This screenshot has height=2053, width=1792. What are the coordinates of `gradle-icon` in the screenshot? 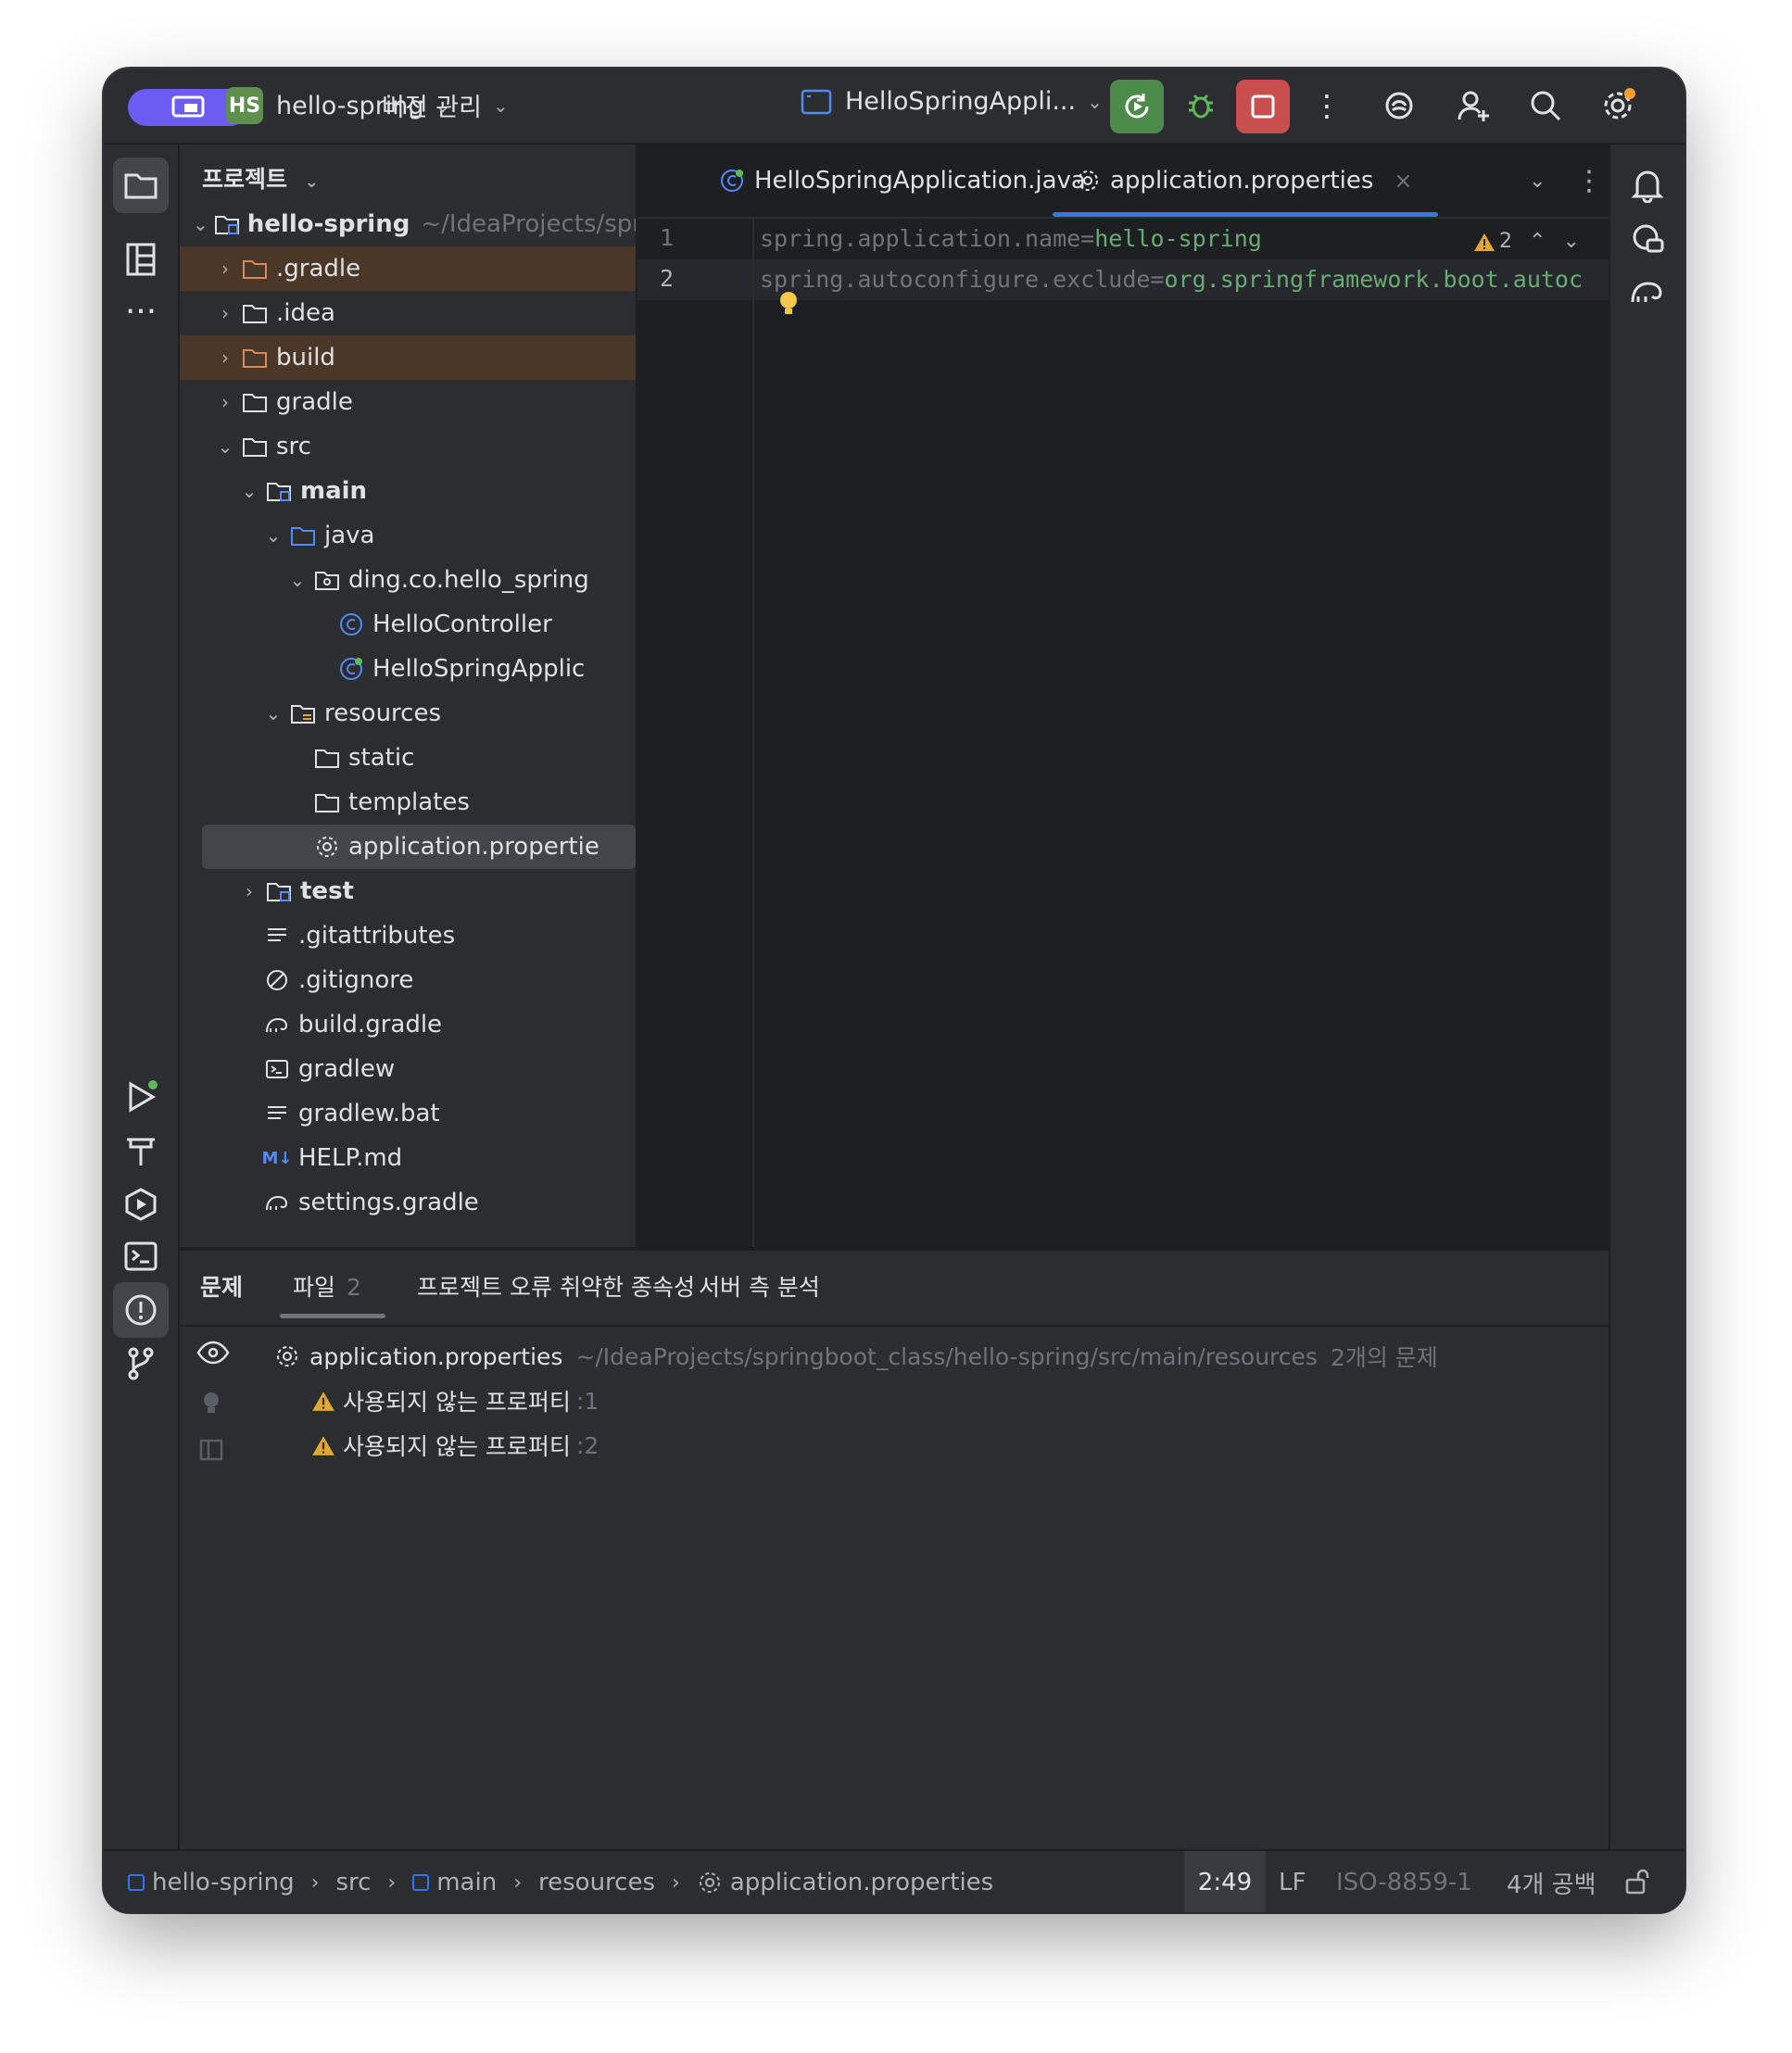 It's located at (277, 1025).